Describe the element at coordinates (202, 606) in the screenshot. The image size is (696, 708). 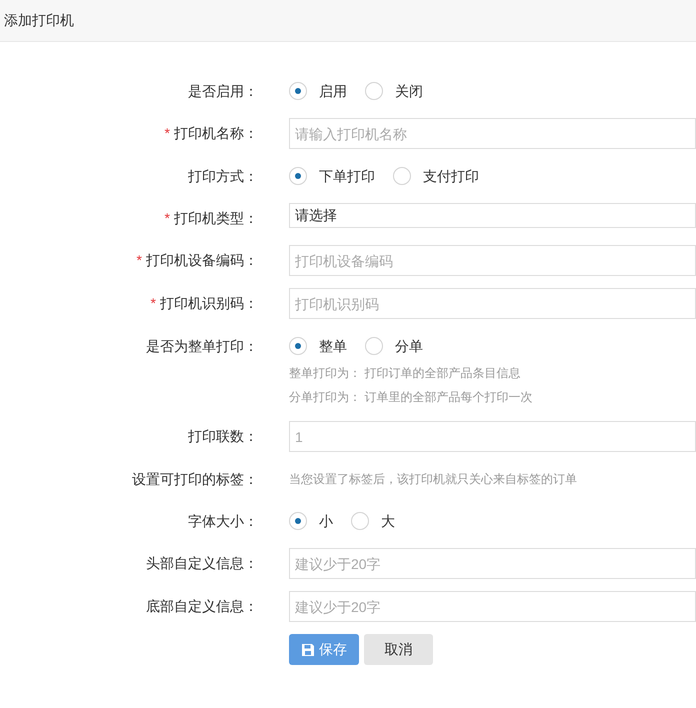
I see `field-label: 底部自定义信息：` at that location.